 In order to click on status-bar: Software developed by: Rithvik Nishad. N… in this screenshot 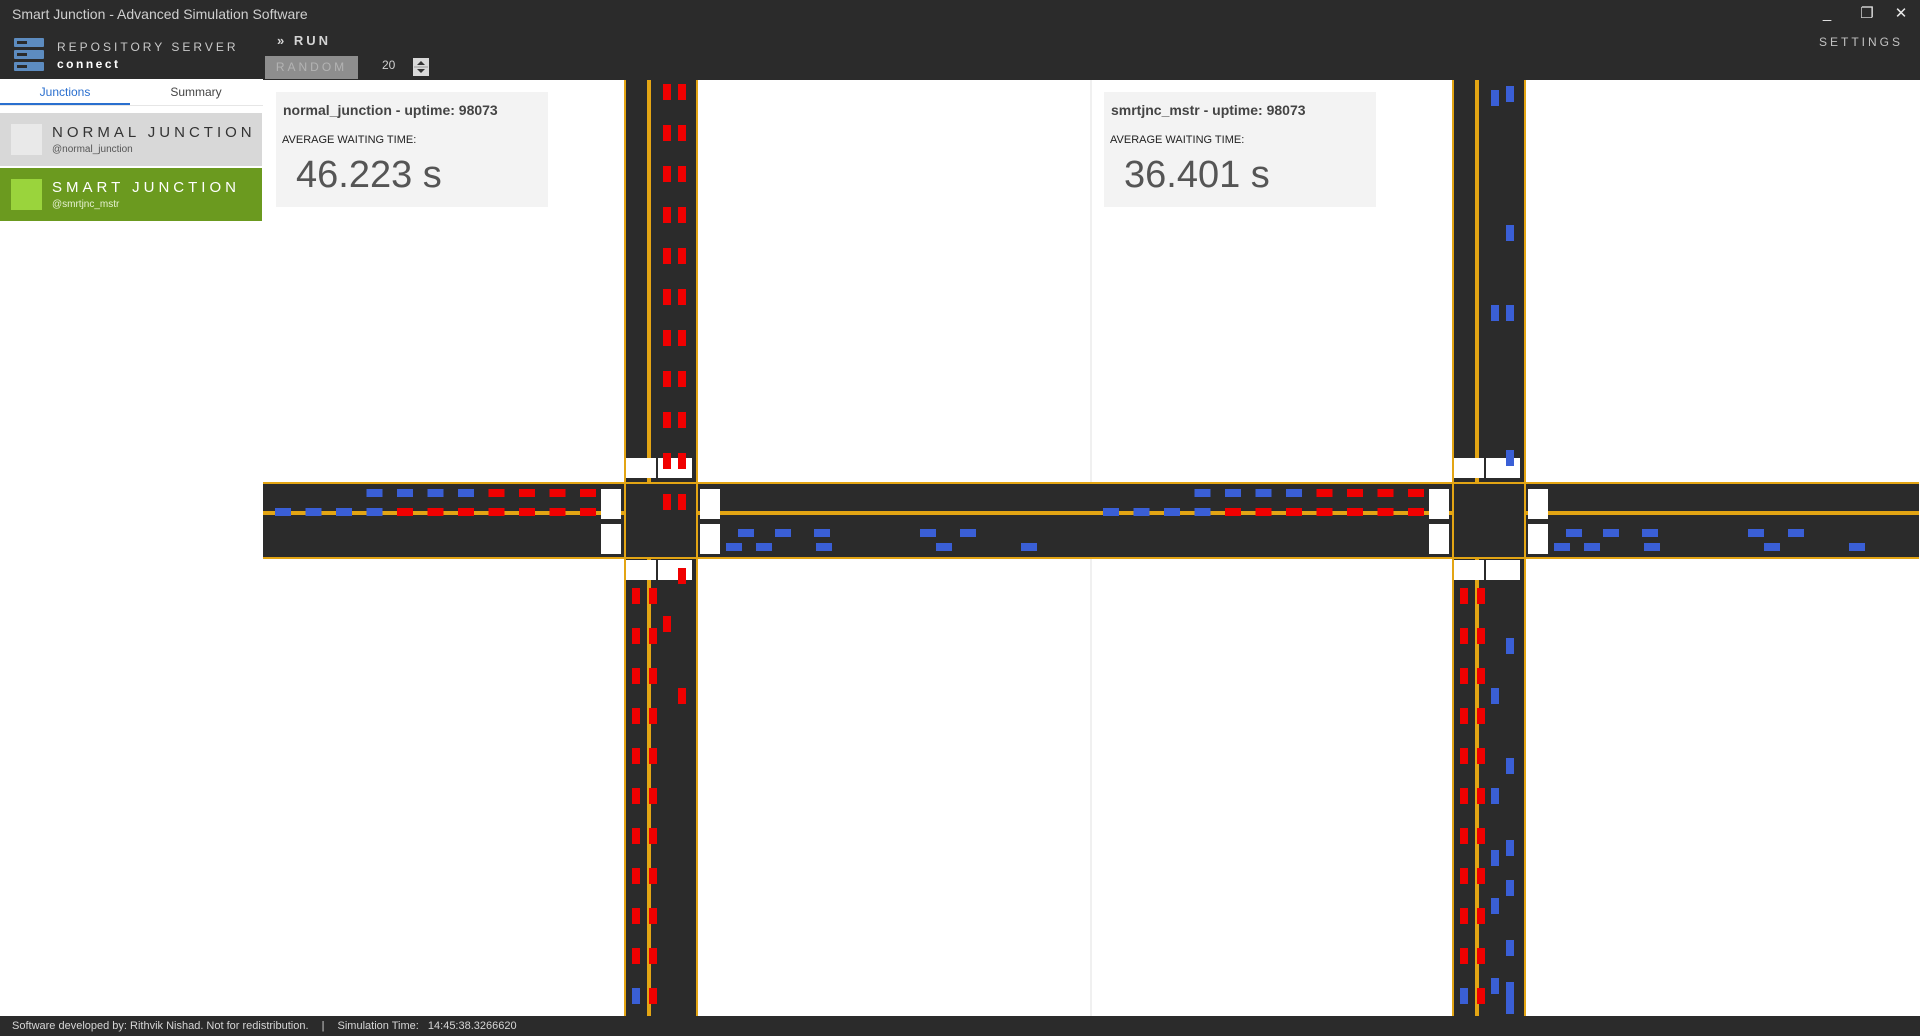, I will do `click(960, 1026)`.